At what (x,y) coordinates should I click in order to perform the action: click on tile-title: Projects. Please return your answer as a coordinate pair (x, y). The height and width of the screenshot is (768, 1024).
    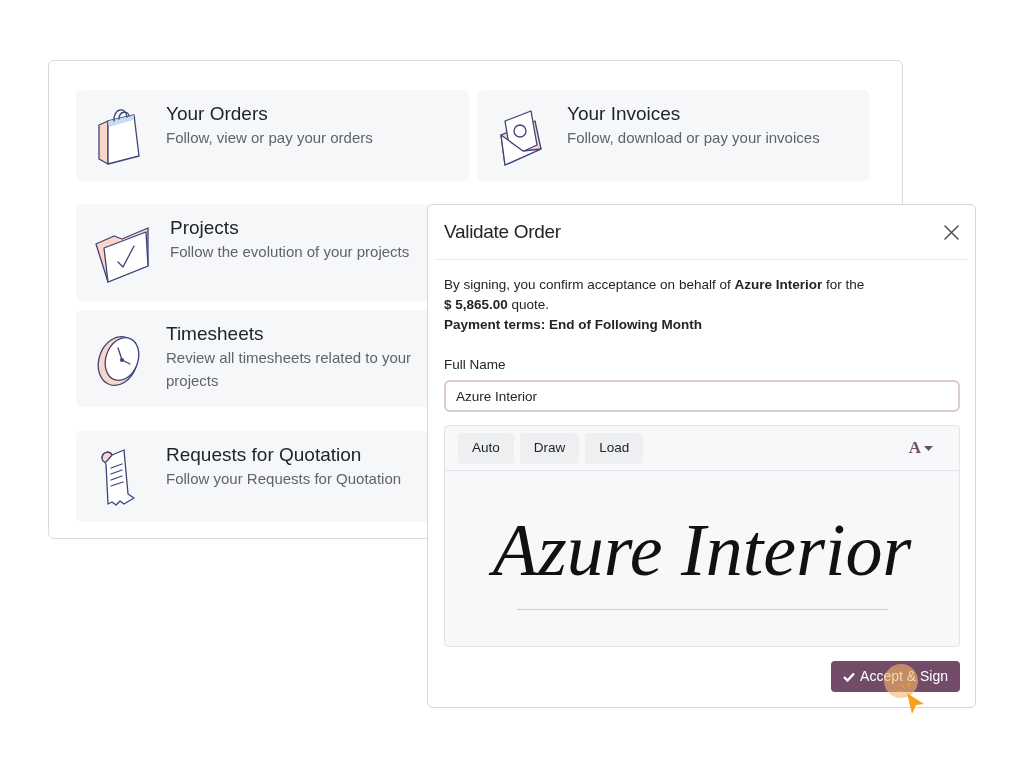
    Looking at the image, I should click on (205, 228).